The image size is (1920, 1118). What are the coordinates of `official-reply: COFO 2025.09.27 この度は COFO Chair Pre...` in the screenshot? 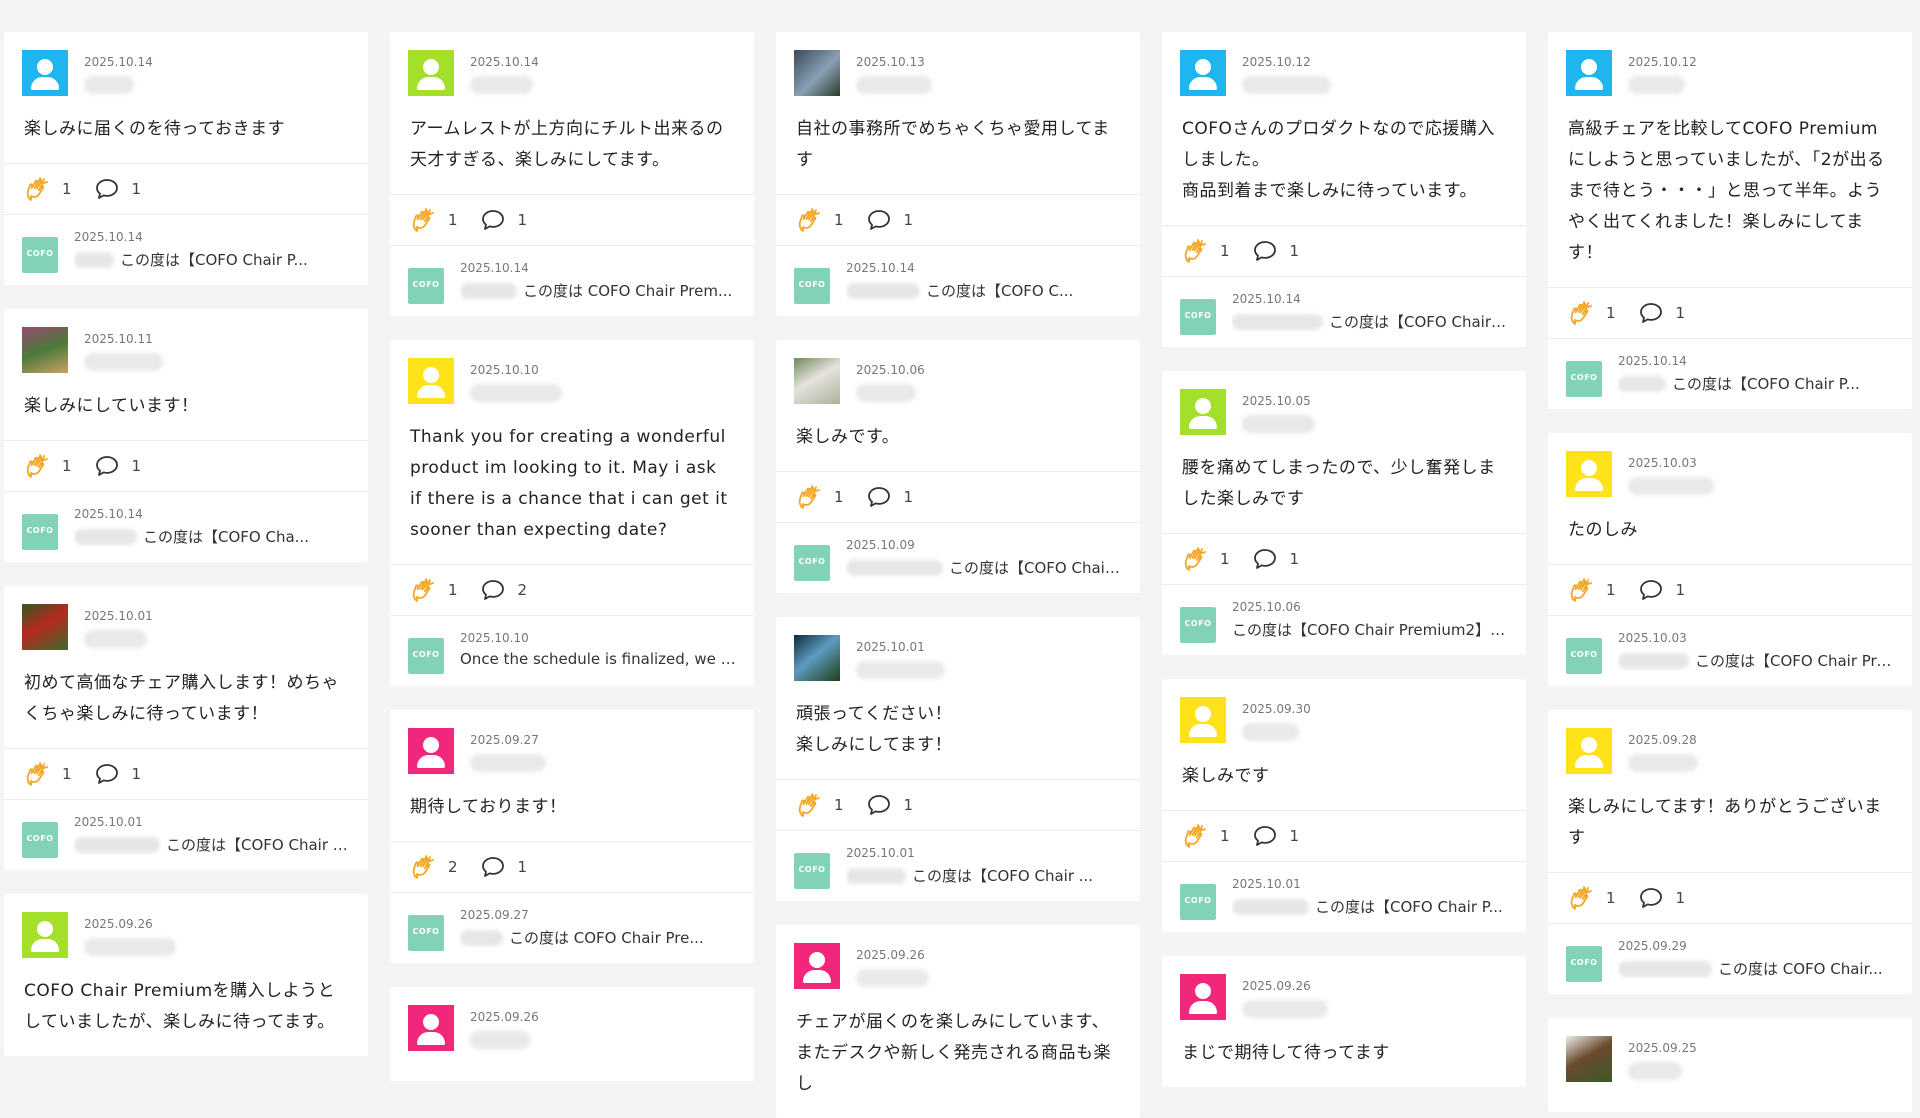 It's located at (572, 927).